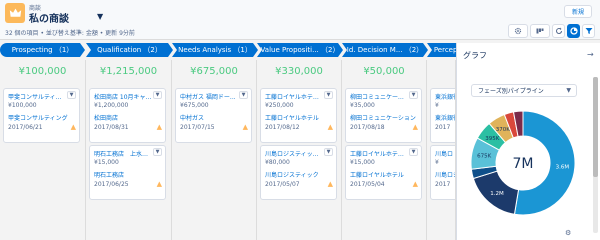 Image resolution: width=600 pixels, height=240 pixels. I want to click on stage-perception-analysis: Percept, so click(441, 50).